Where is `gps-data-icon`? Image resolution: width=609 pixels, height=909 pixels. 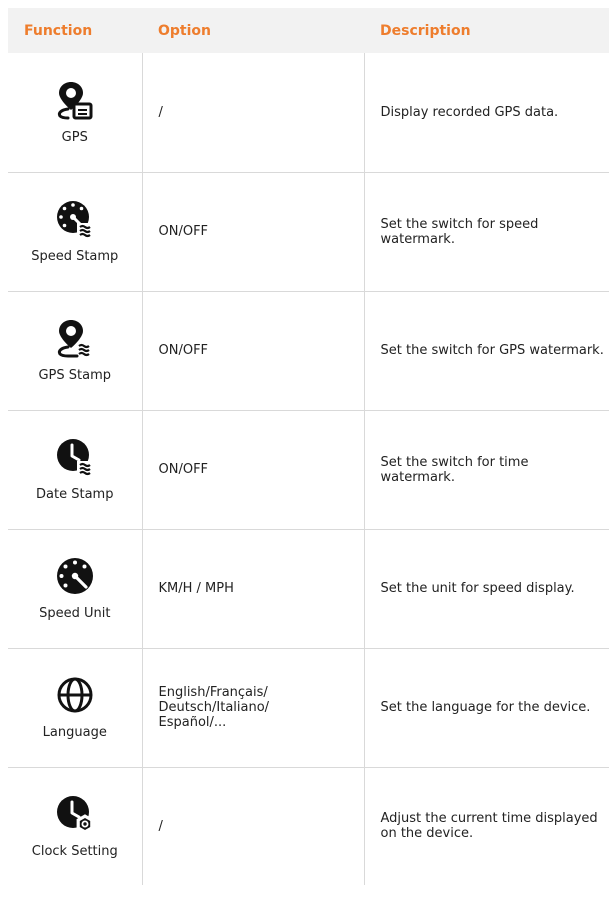 gps-data-icon is located at coordinates (75, 100).